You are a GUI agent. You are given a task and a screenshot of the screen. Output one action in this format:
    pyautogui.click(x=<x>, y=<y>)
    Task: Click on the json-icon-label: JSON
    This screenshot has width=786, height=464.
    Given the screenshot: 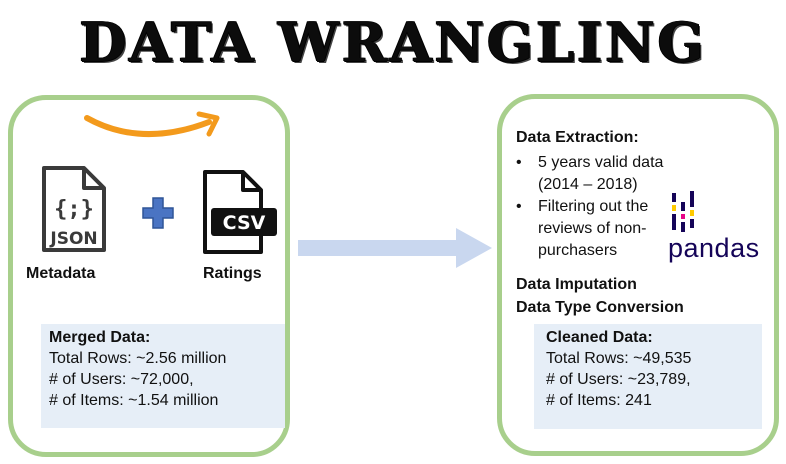 What is the action you would take?
    pyautogui.click(x=73, y=239)
    